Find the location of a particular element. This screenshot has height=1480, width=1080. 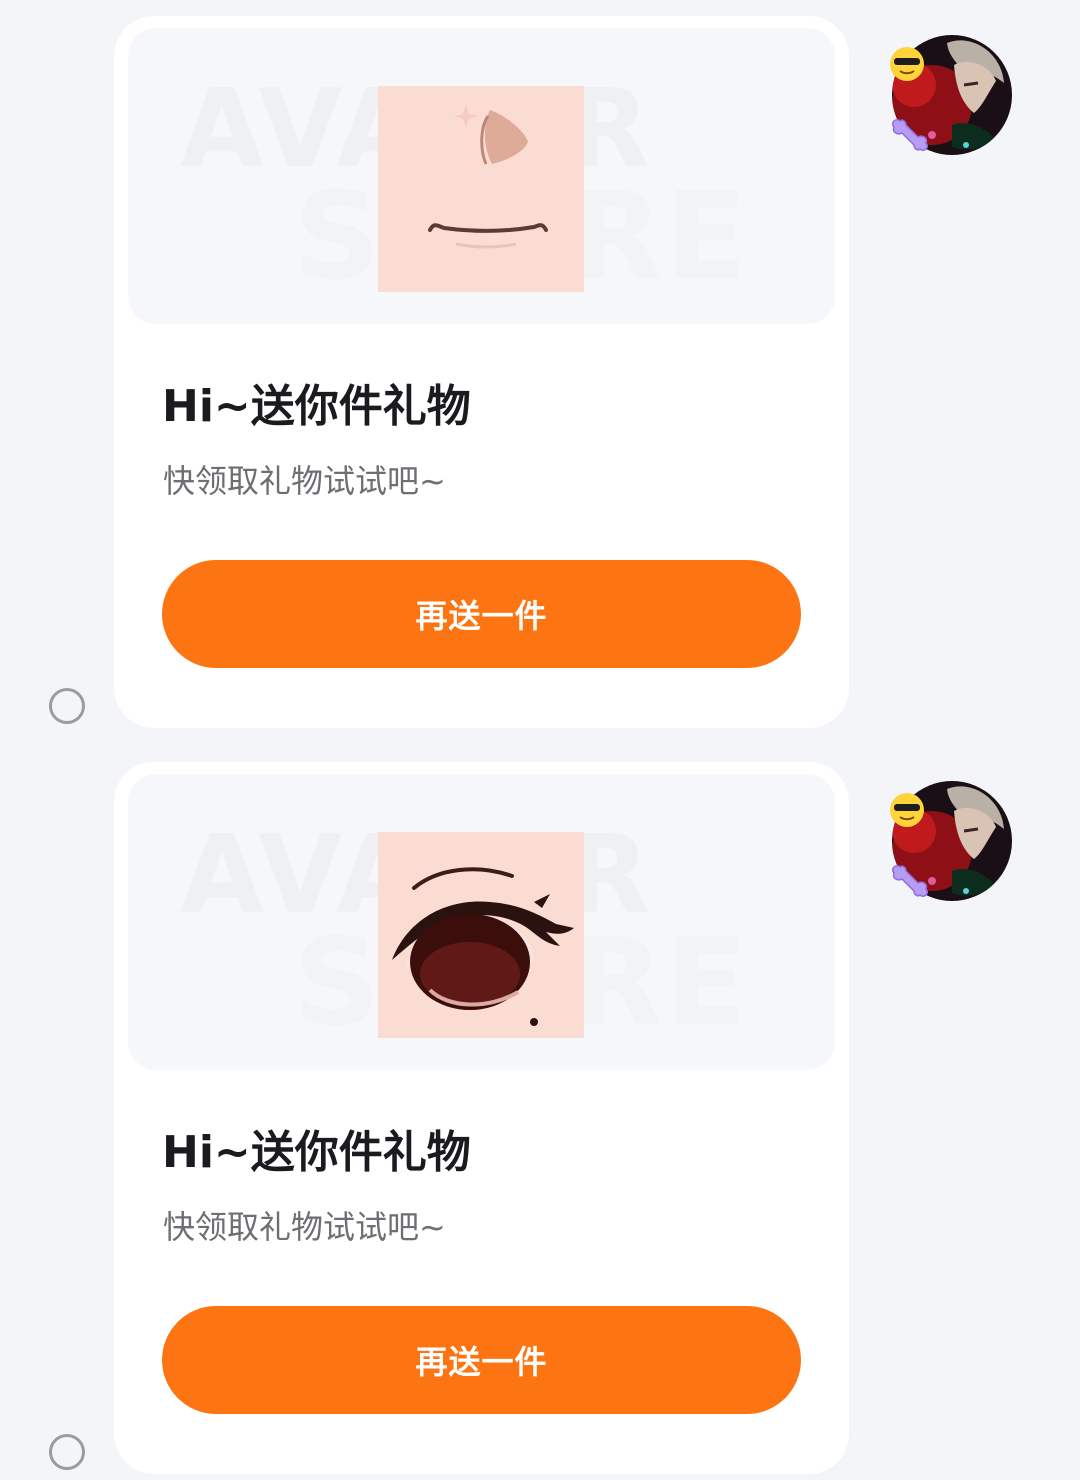

face-mouth-nose-icon is located at coordinates (481, 189).